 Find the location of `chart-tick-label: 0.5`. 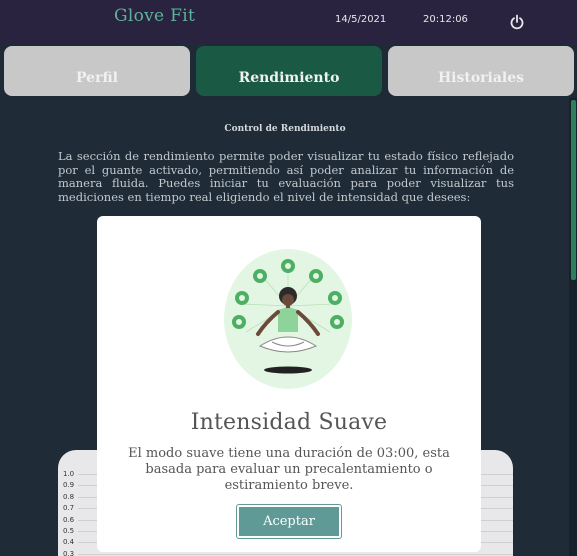

chart-tick-label: 0.5 is located at coordinates (69, 531).